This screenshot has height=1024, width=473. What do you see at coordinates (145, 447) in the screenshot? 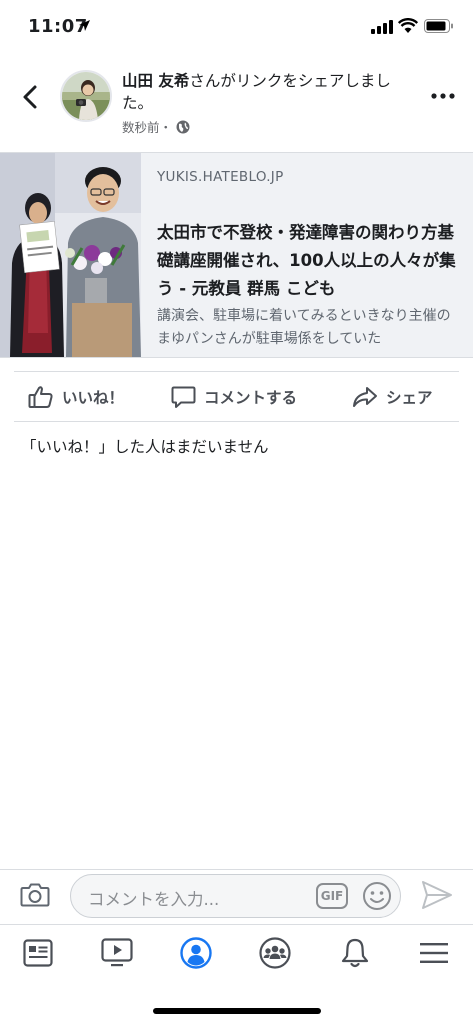
I see `likes-status-text: 「いいね！」した人はまだいません` at bounding box center [145, 447].